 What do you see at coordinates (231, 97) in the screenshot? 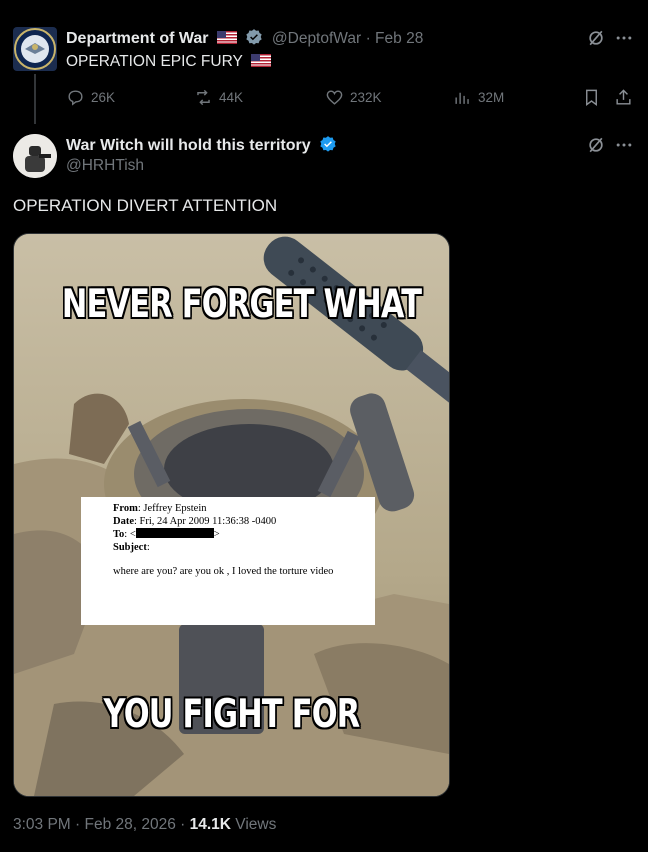
I see `repost-count: 44K` at bounding box center [231, 97].